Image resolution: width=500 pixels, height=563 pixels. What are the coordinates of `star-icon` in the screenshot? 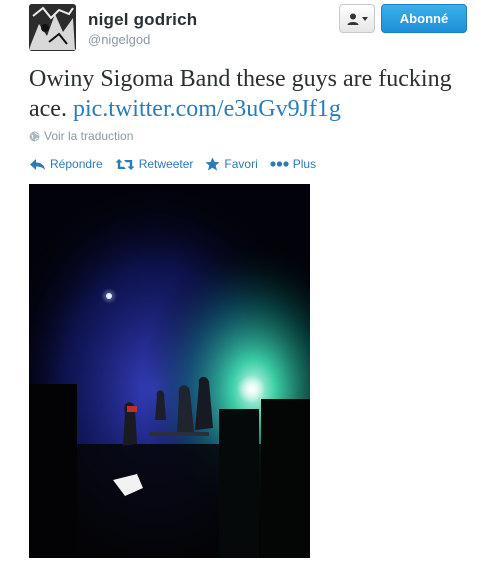 It's located at (212, 164).